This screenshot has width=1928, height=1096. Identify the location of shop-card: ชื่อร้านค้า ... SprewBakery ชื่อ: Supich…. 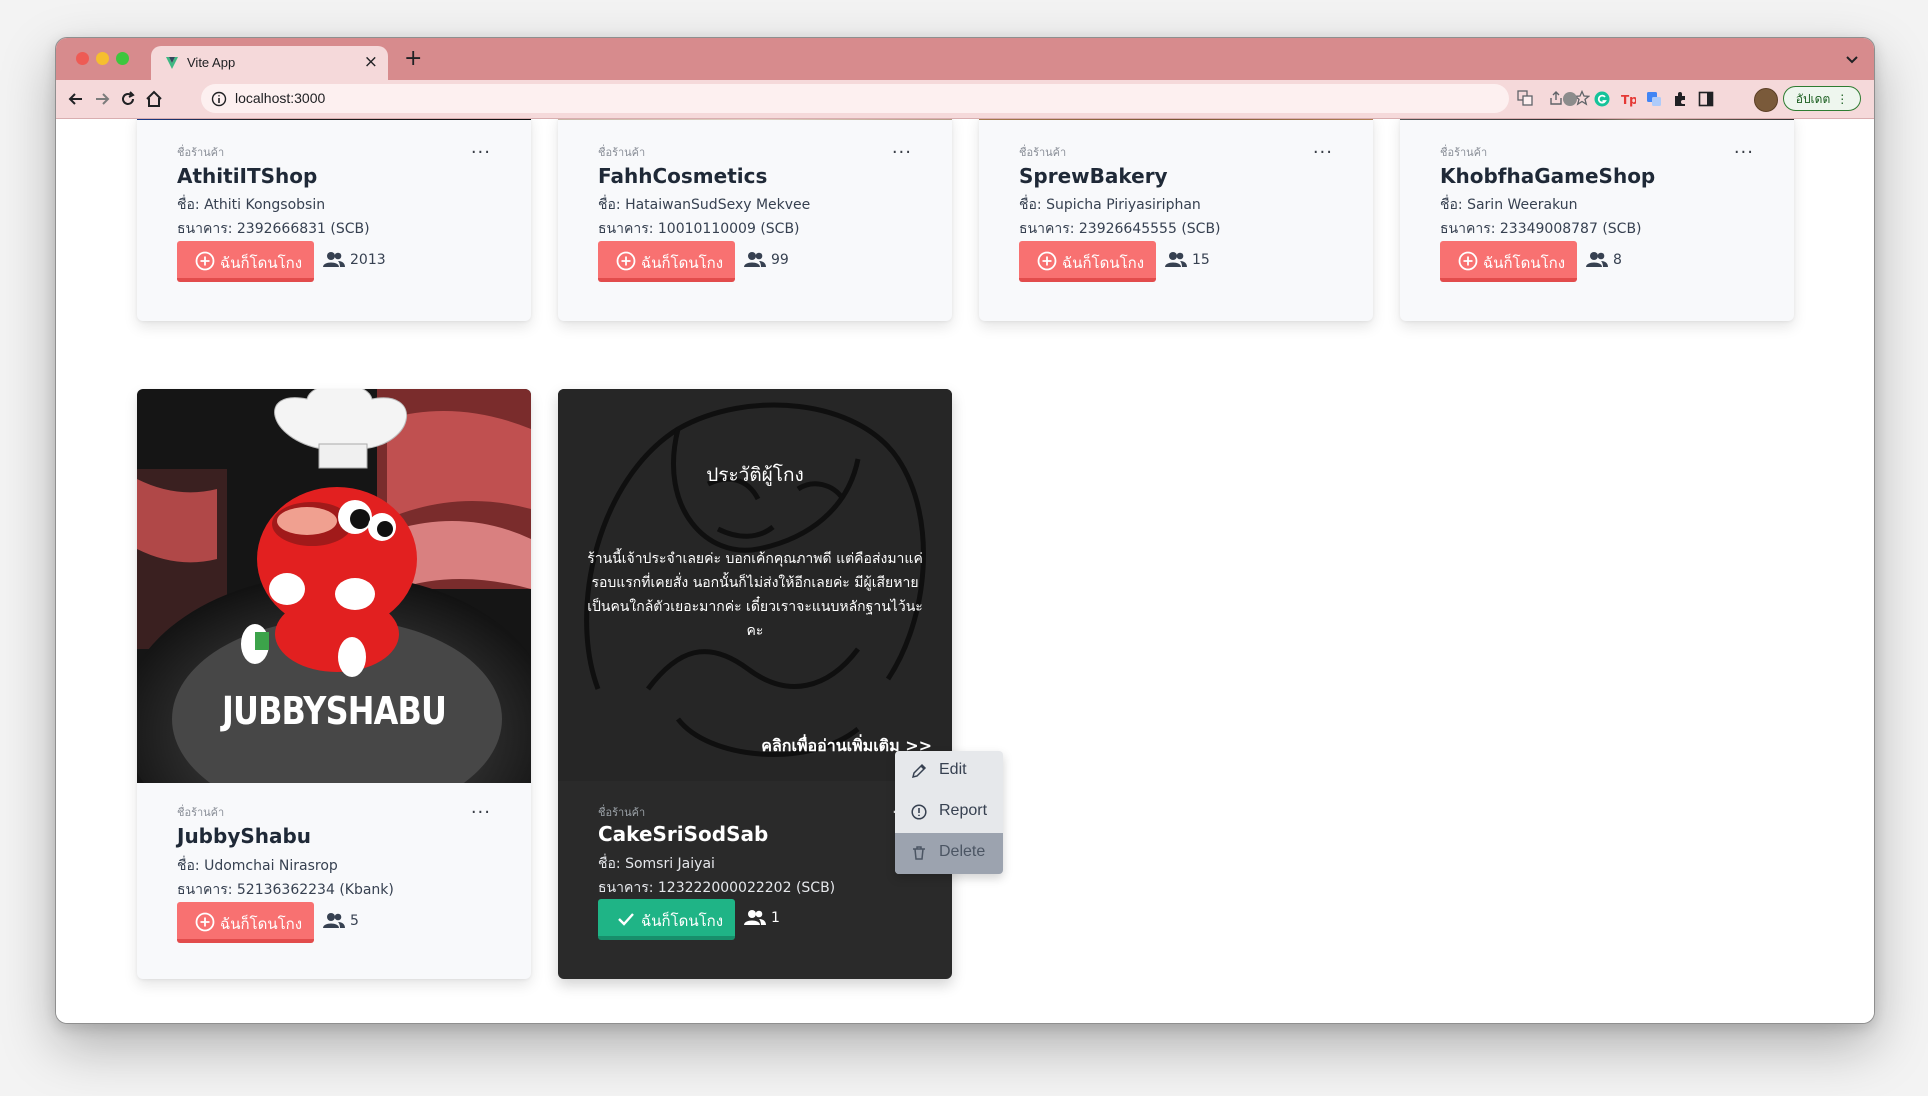
(1176, 220).